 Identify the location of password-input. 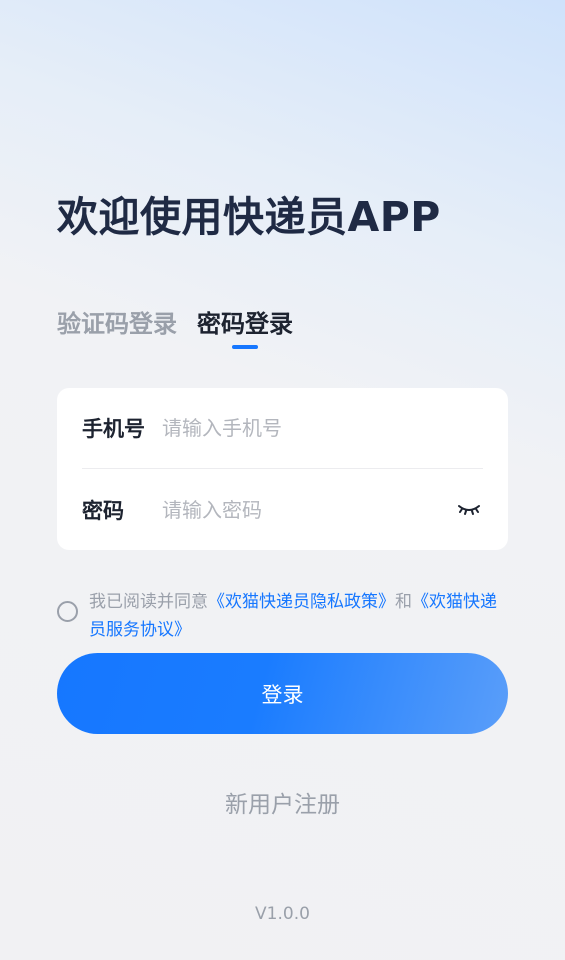
(308, 510).